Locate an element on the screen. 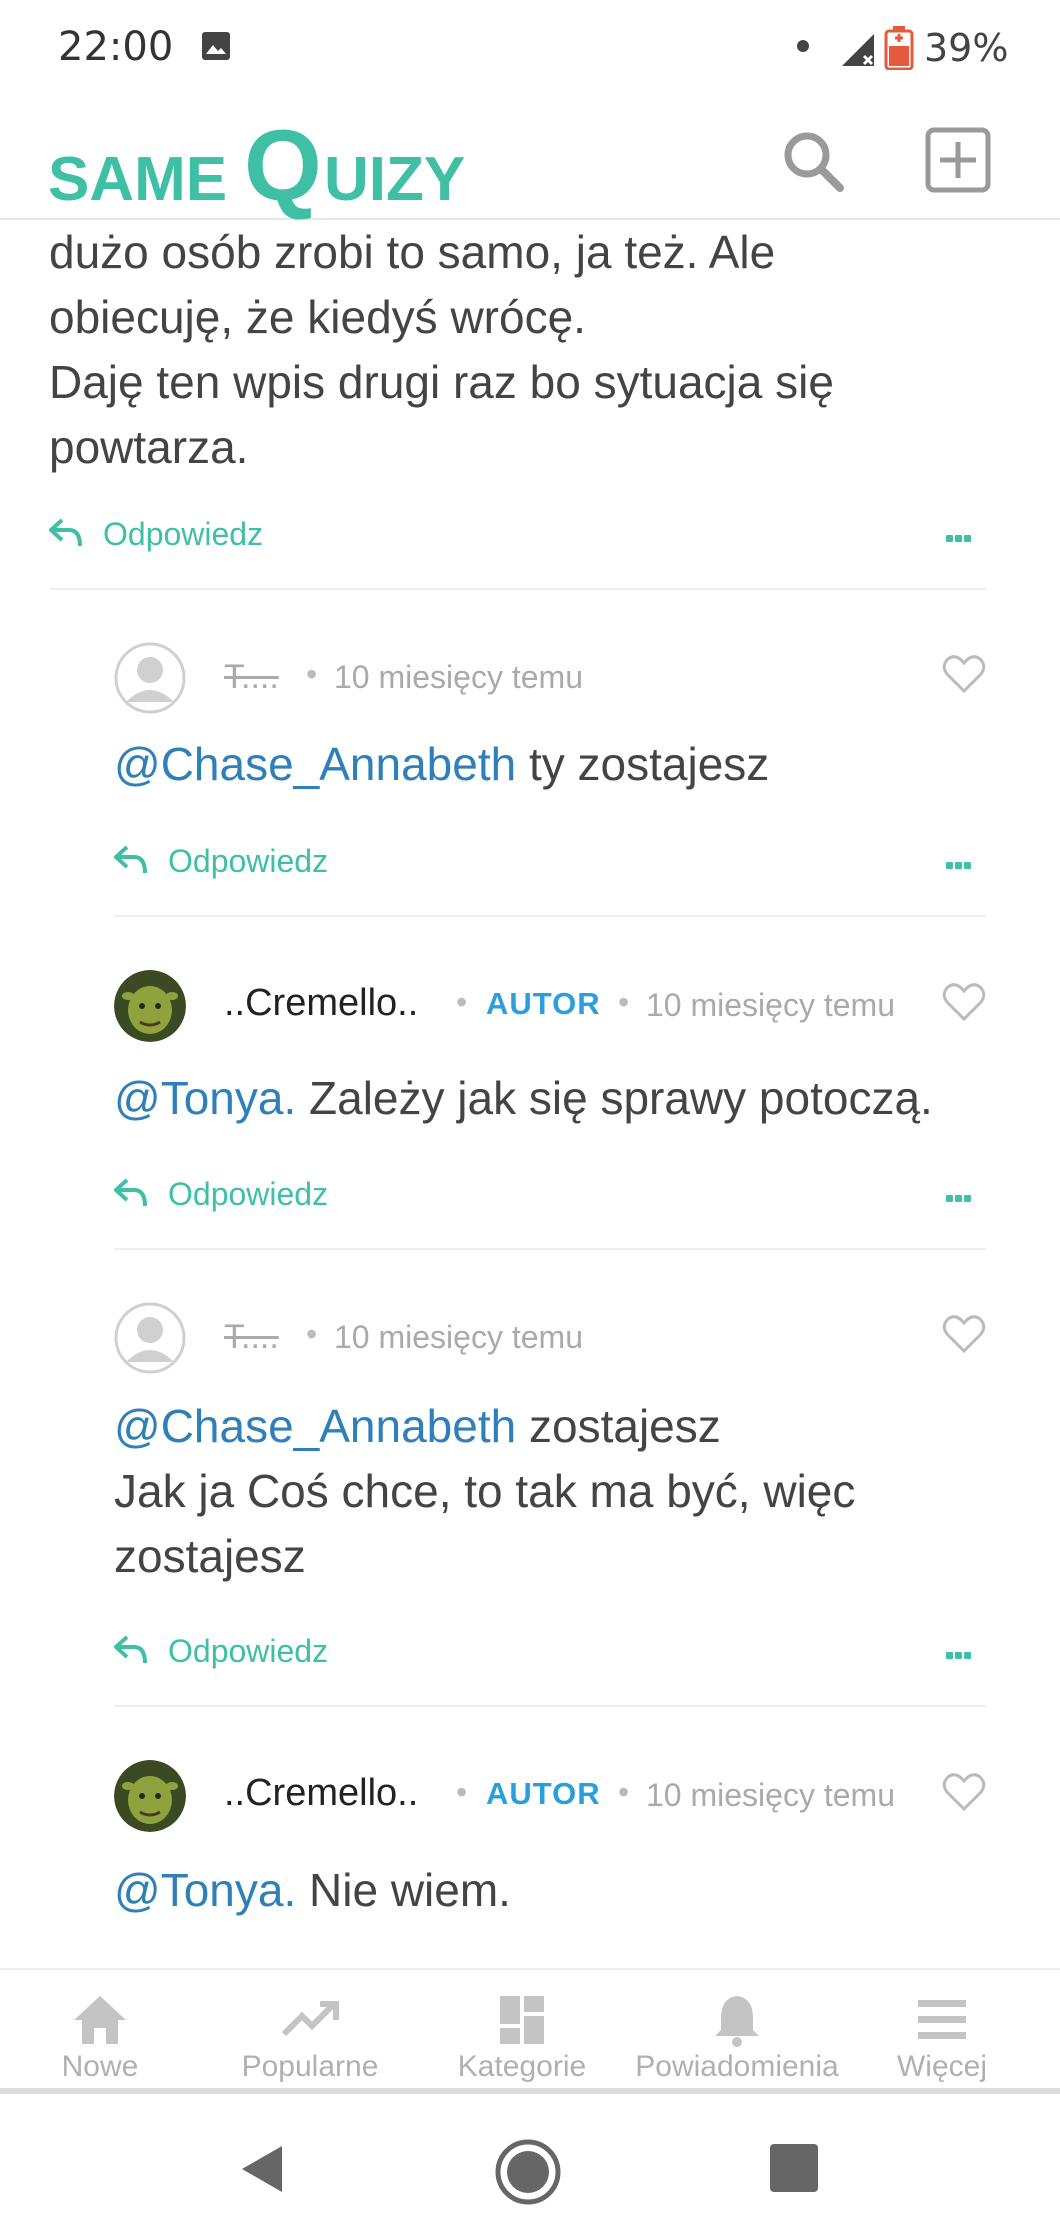  status-time: 22:00 is located at coordinates (116, 47).